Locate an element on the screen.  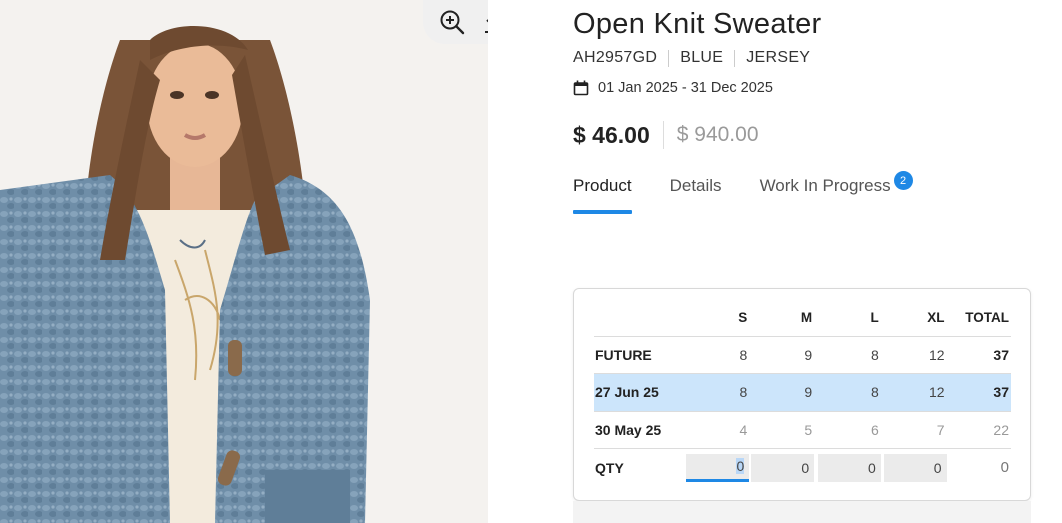
download-button is located at coordinates (483, 22).